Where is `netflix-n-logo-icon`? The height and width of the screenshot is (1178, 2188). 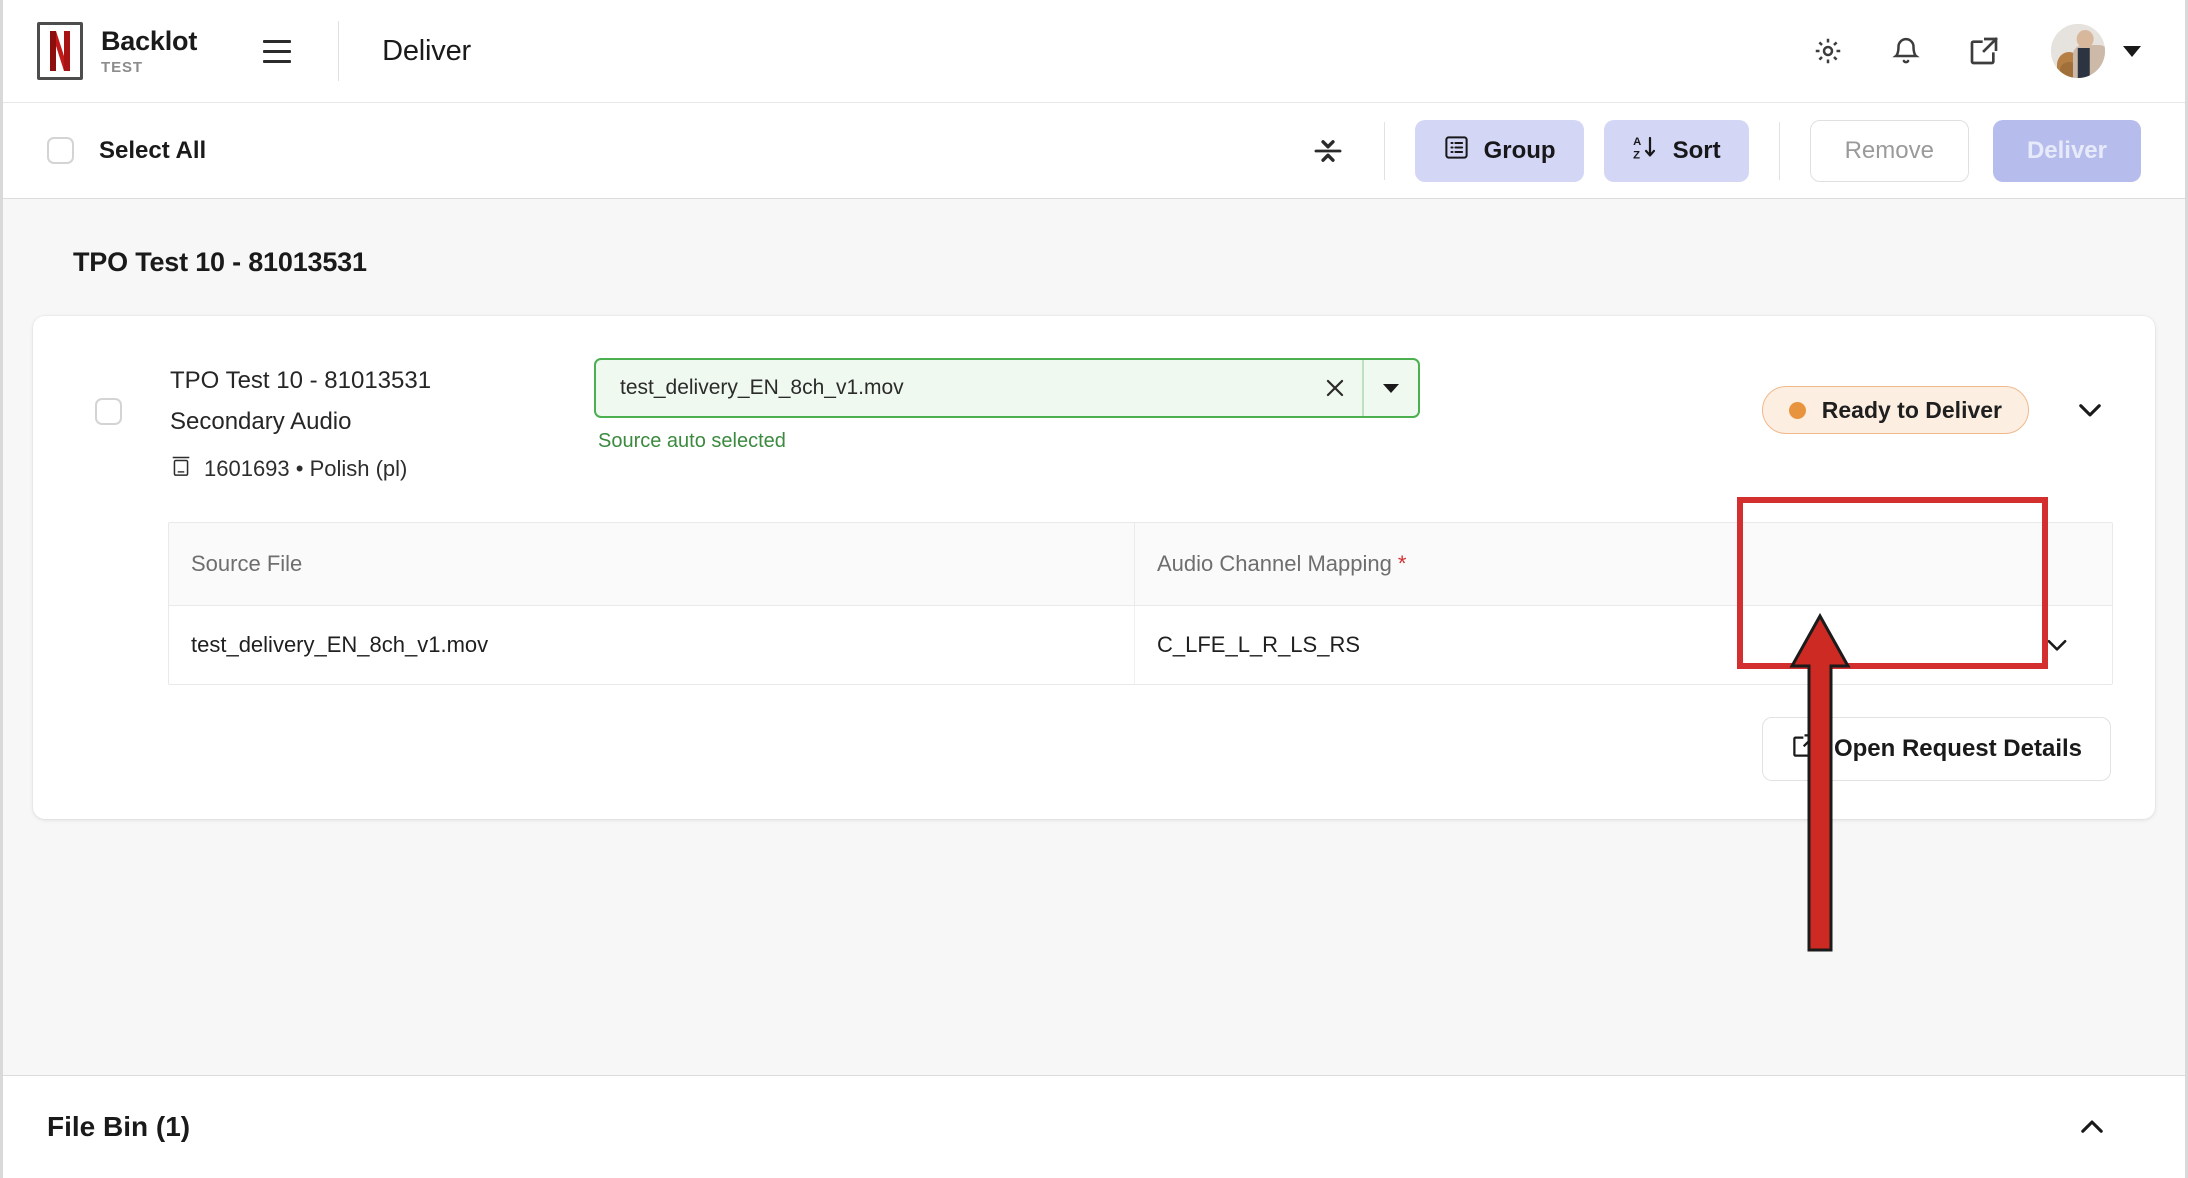
netflix-n-logo-icon is located at coordinates (60, 51).